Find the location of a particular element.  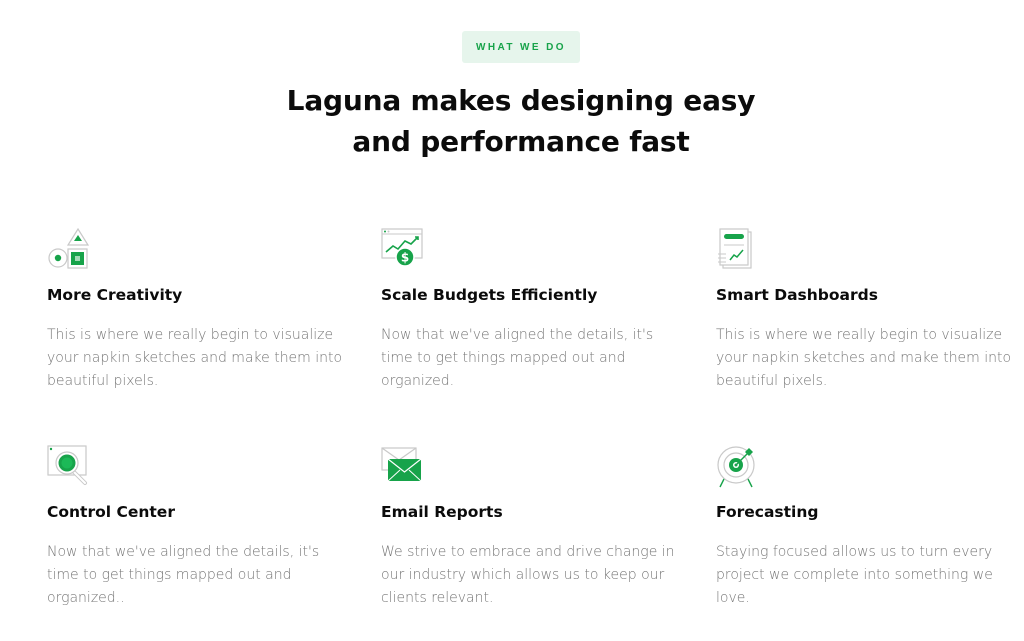

shapes-icon is located at coordinates (69, 248).